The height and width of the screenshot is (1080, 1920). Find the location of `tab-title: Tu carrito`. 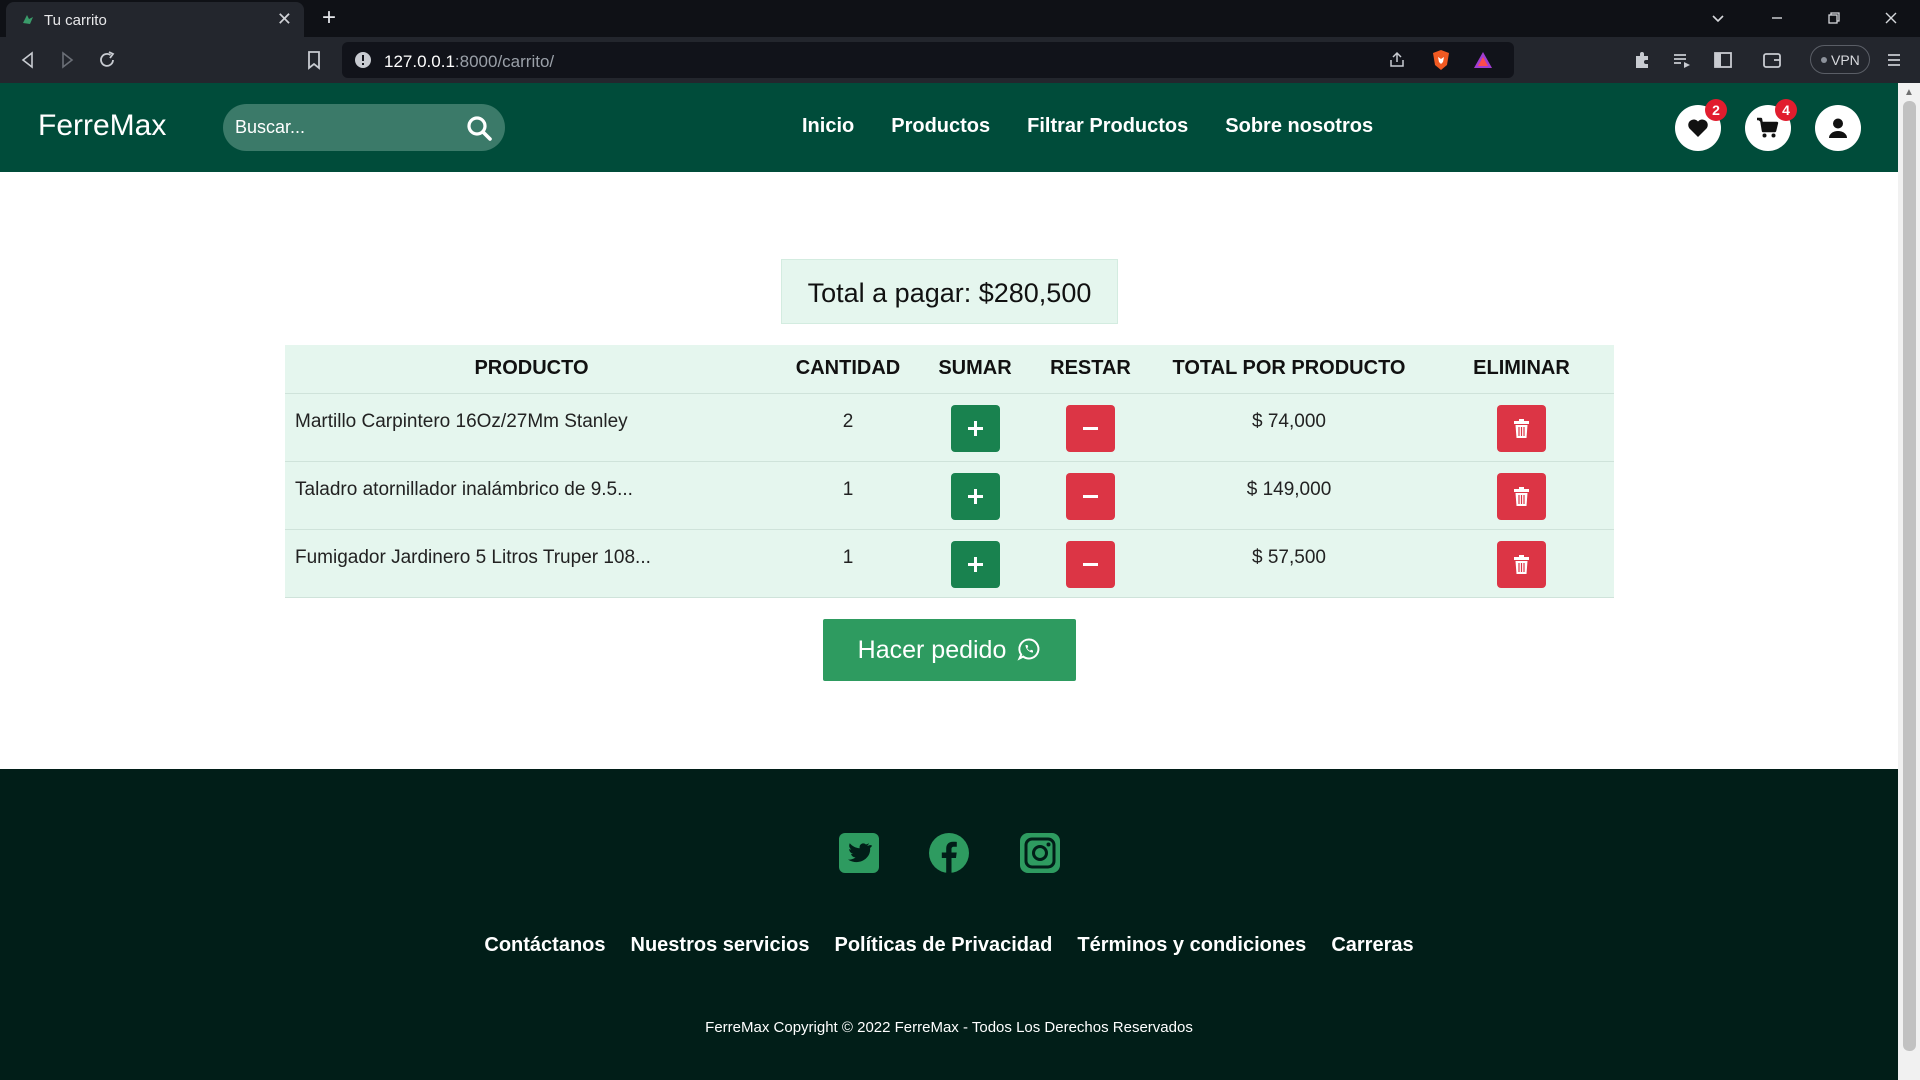

tab-title: Tu carrito is located at coordinates (75, 20).